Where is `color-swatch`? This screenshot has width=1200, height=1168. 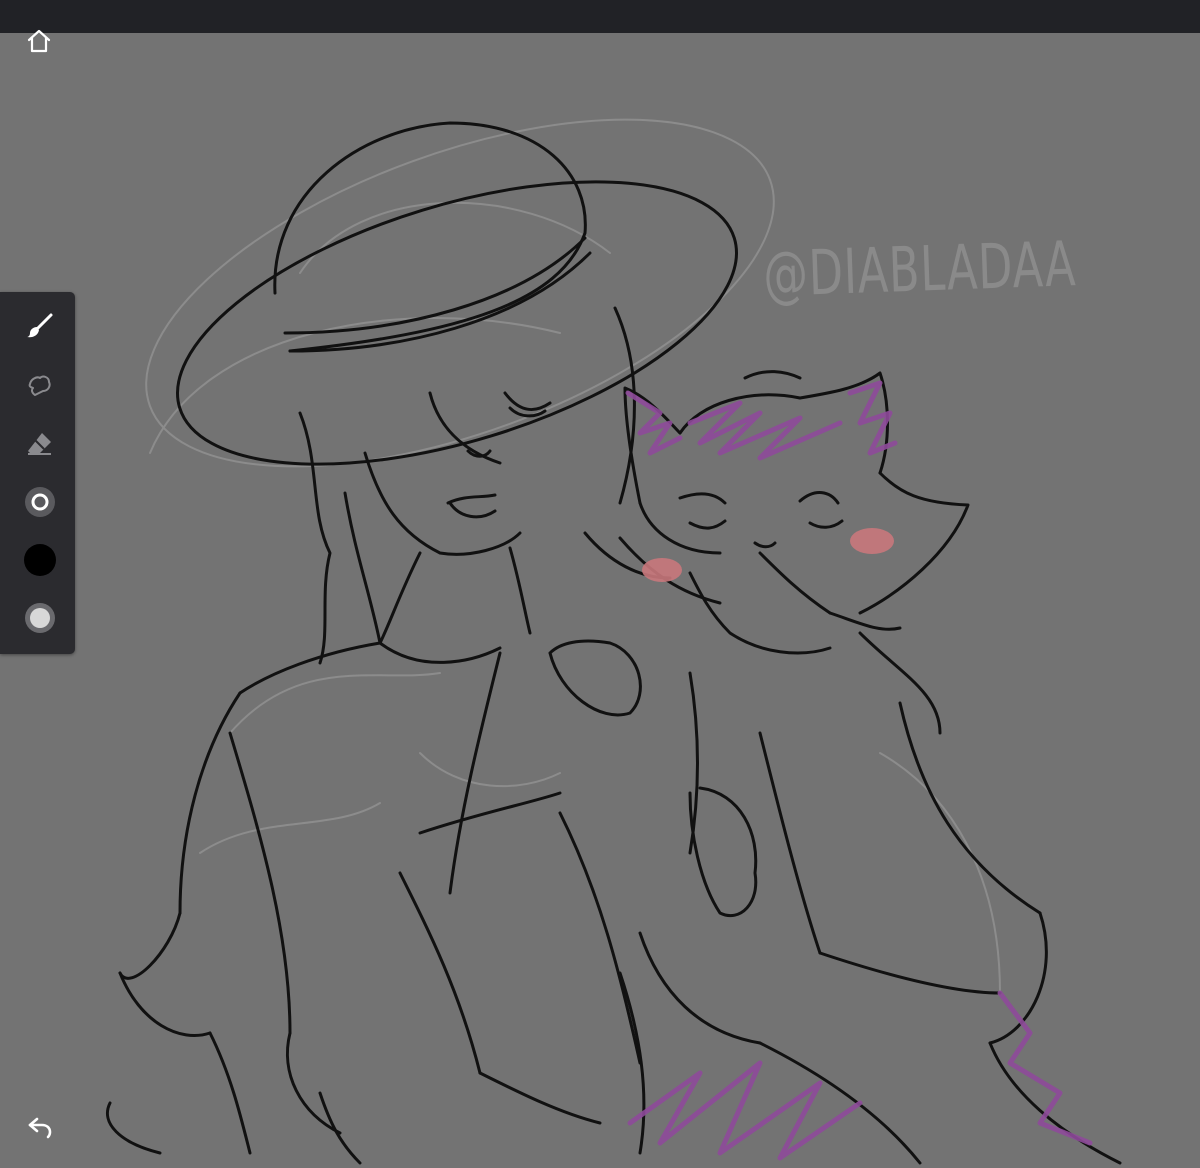 color-swatch is located at coordinates (40, 560).